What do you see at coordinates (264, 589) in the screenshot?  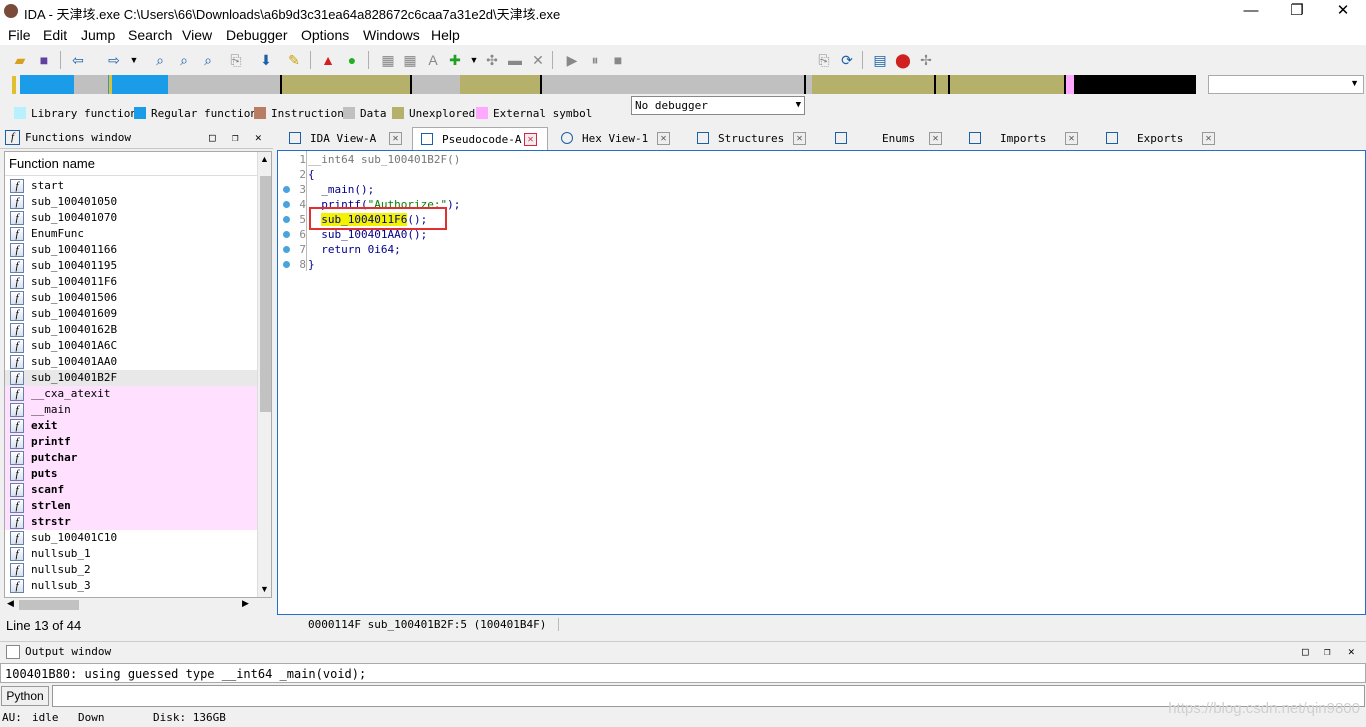 I see `scroll-down-icon: ▼` at bounding box center [264, 589].